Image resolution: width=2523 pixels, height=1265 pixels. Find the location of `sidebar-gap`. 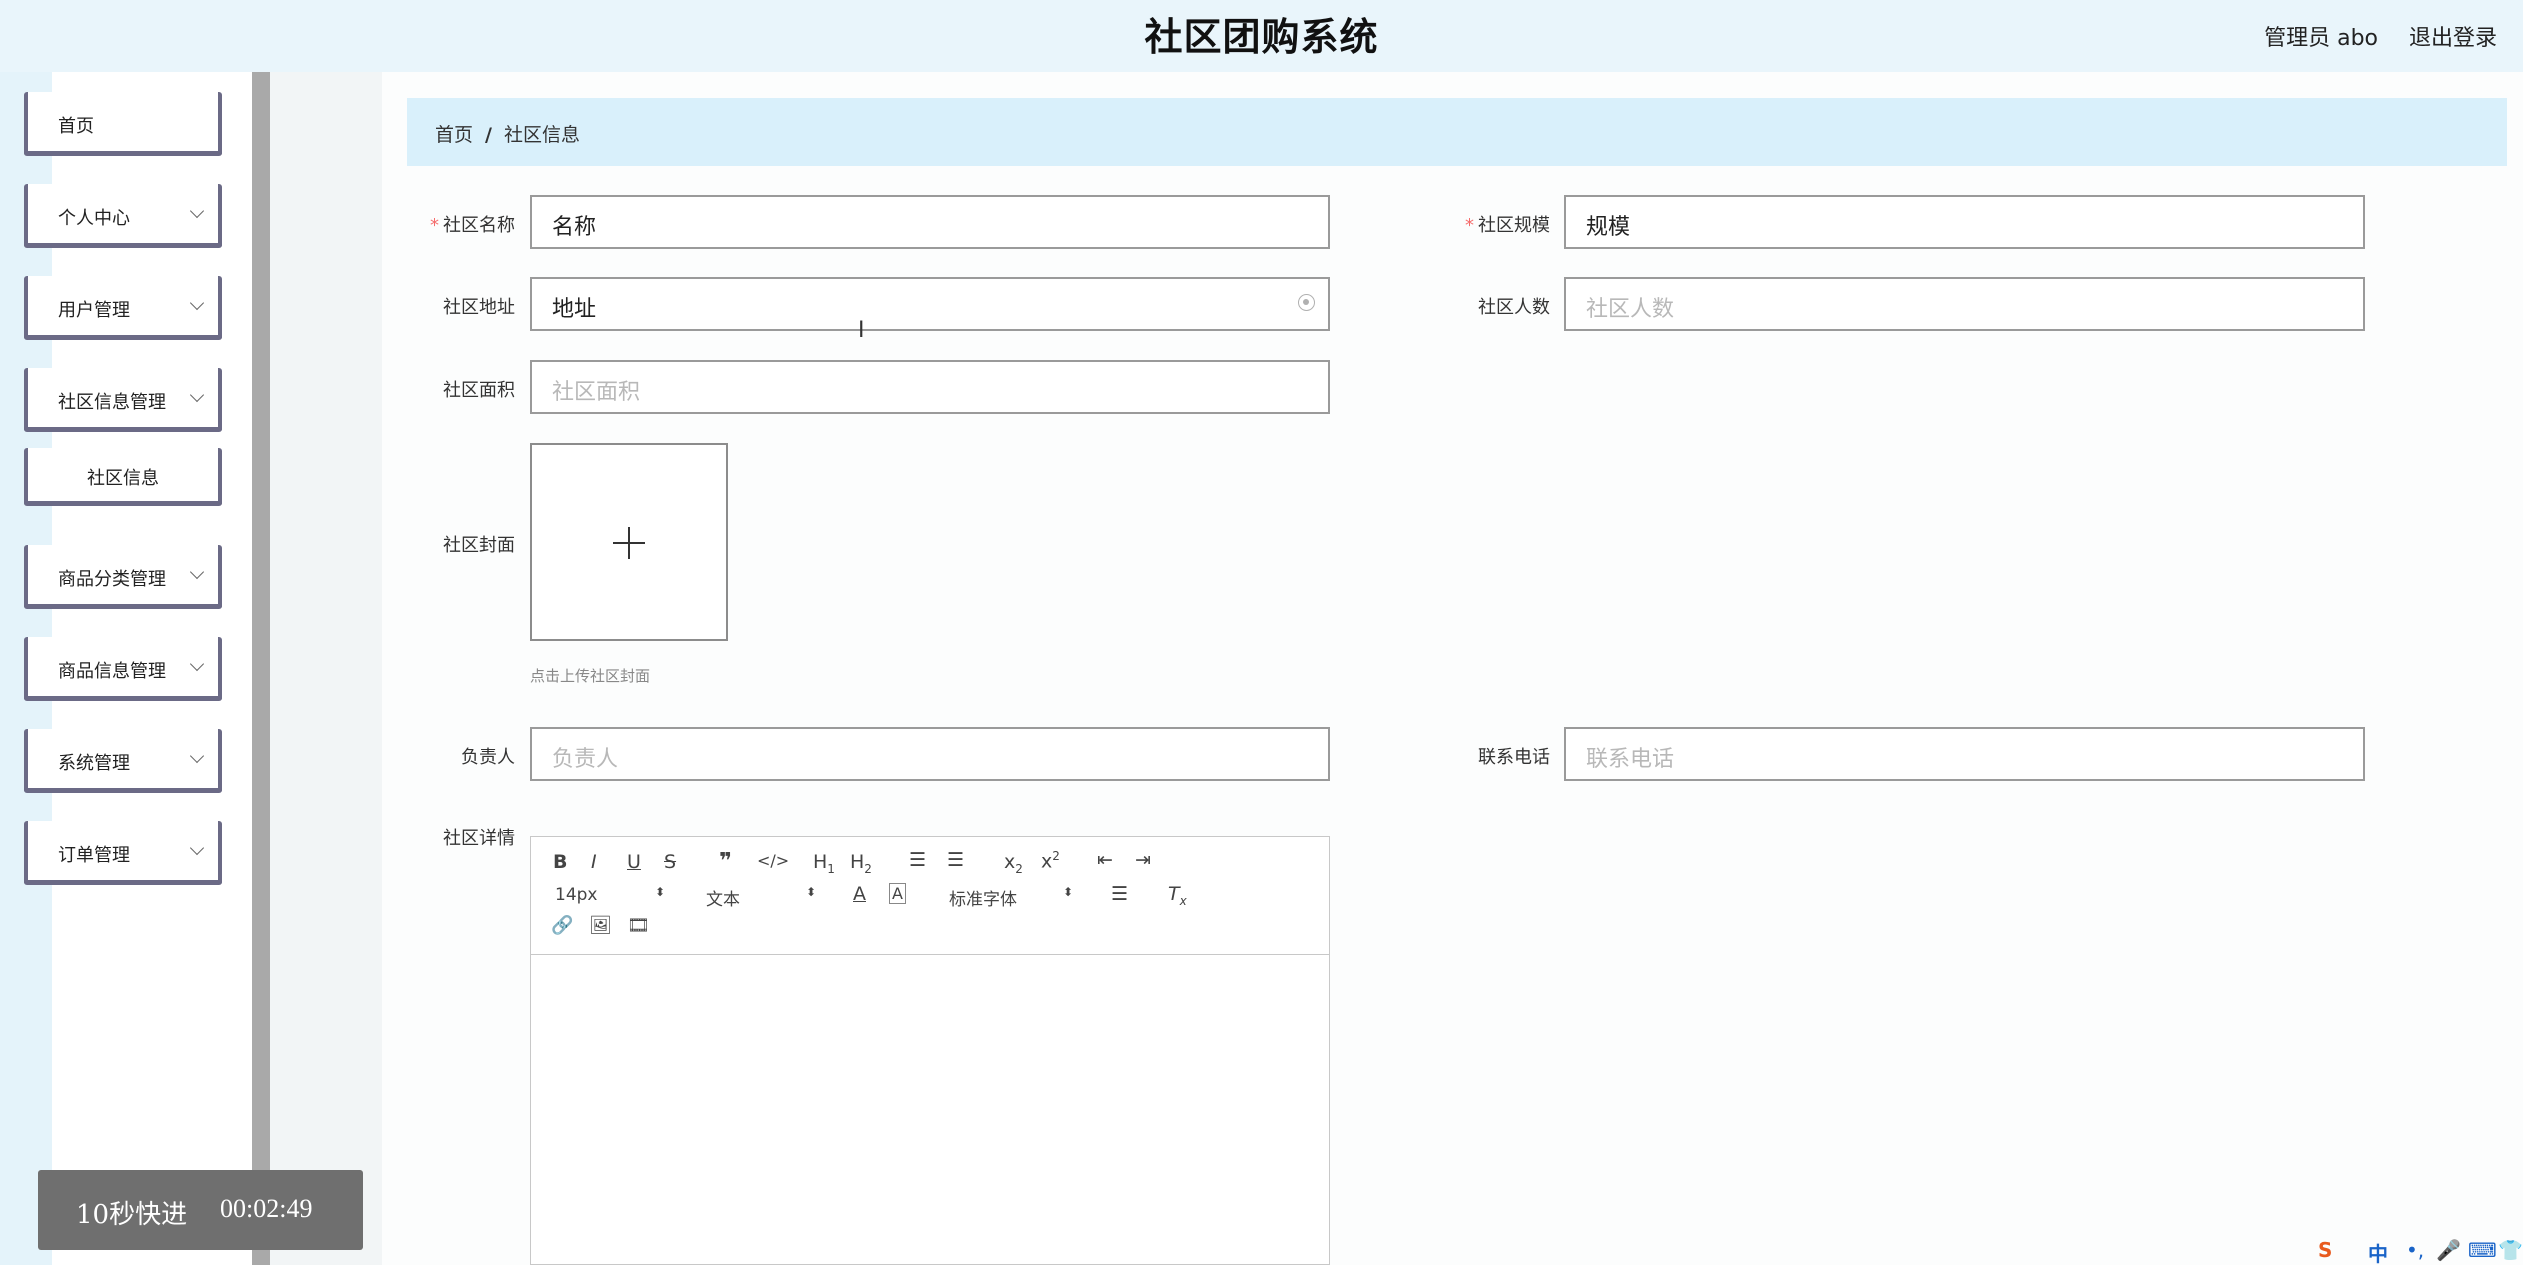

sidebar-gap is located at coordinates (326, 668).